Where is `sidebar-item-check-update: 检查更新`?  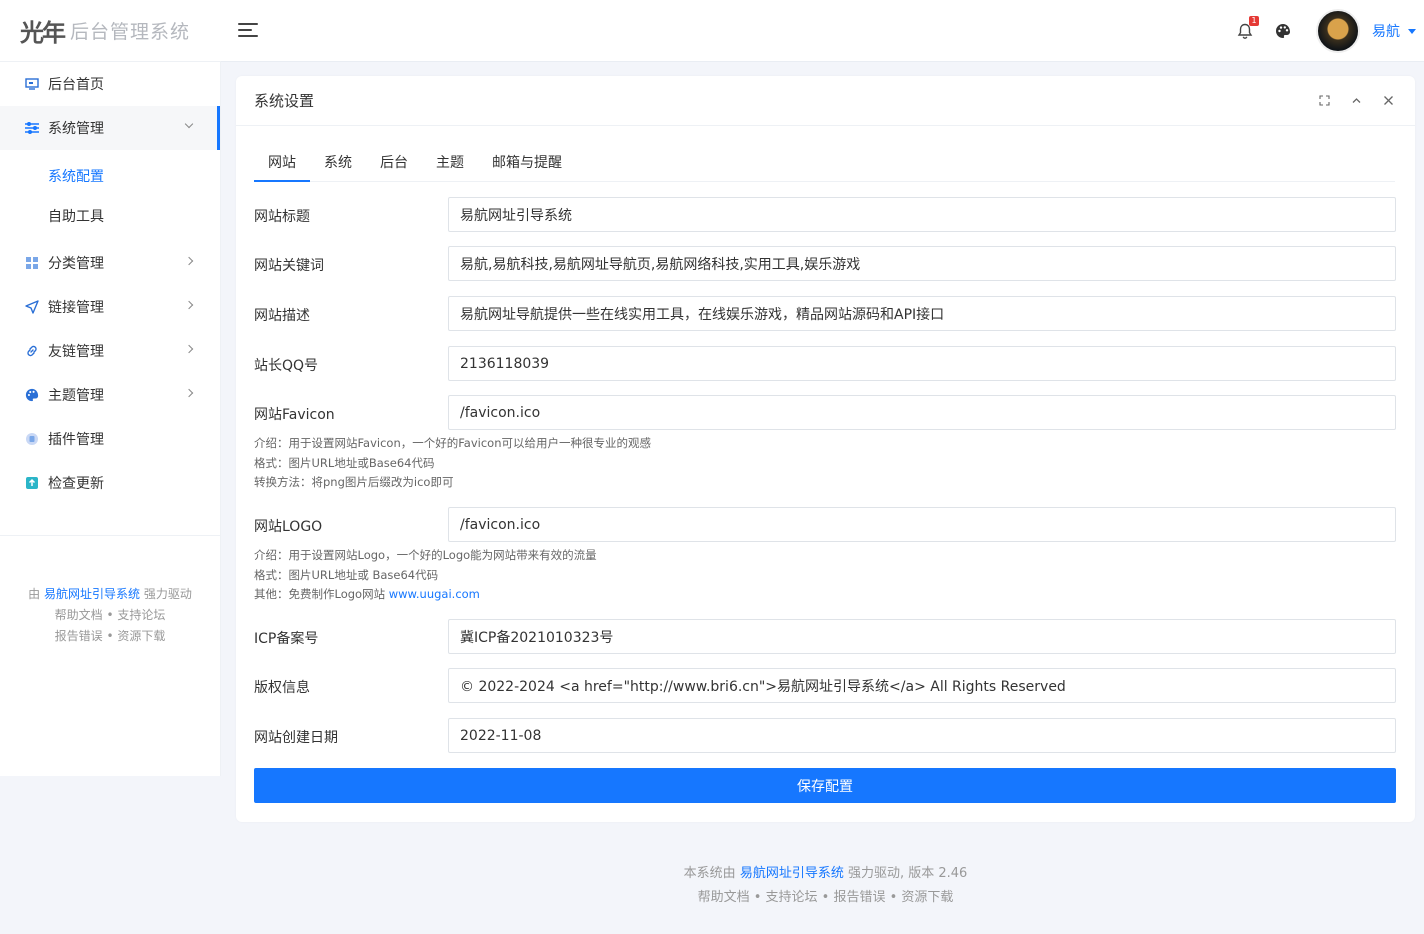 sidebar-item-check-update: 检查更新 is located at coordinates (110, 483).